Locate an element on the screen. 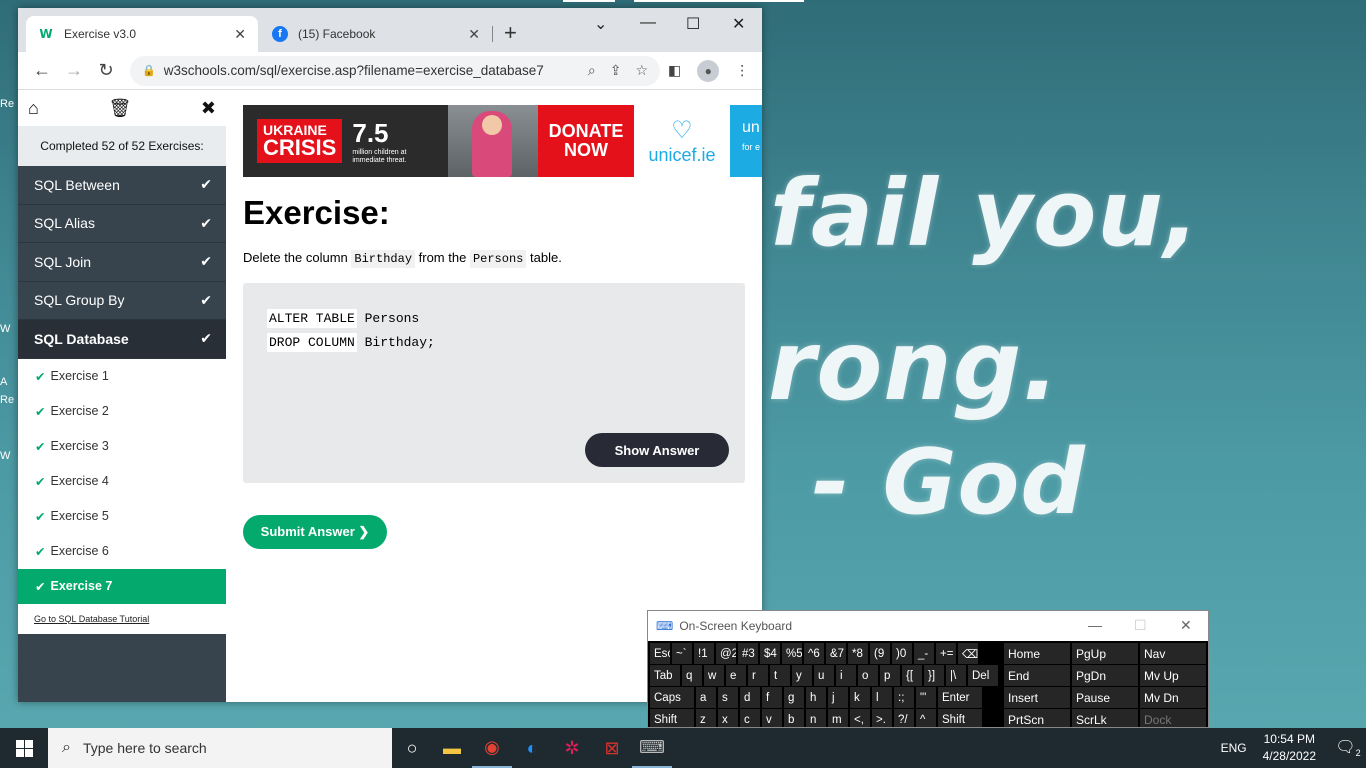  osk-key: j is located at coordinates (838, 697).